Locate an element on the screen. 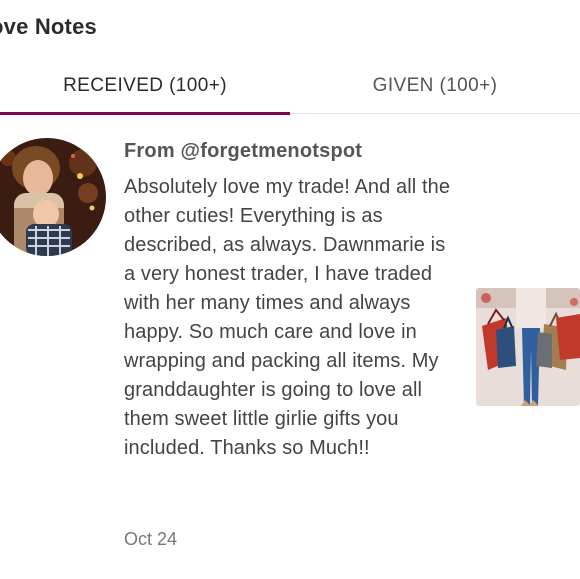 The height and width of the screenshot is (579, 580). page-title: ove Notes is located at coordinates (48, 26).